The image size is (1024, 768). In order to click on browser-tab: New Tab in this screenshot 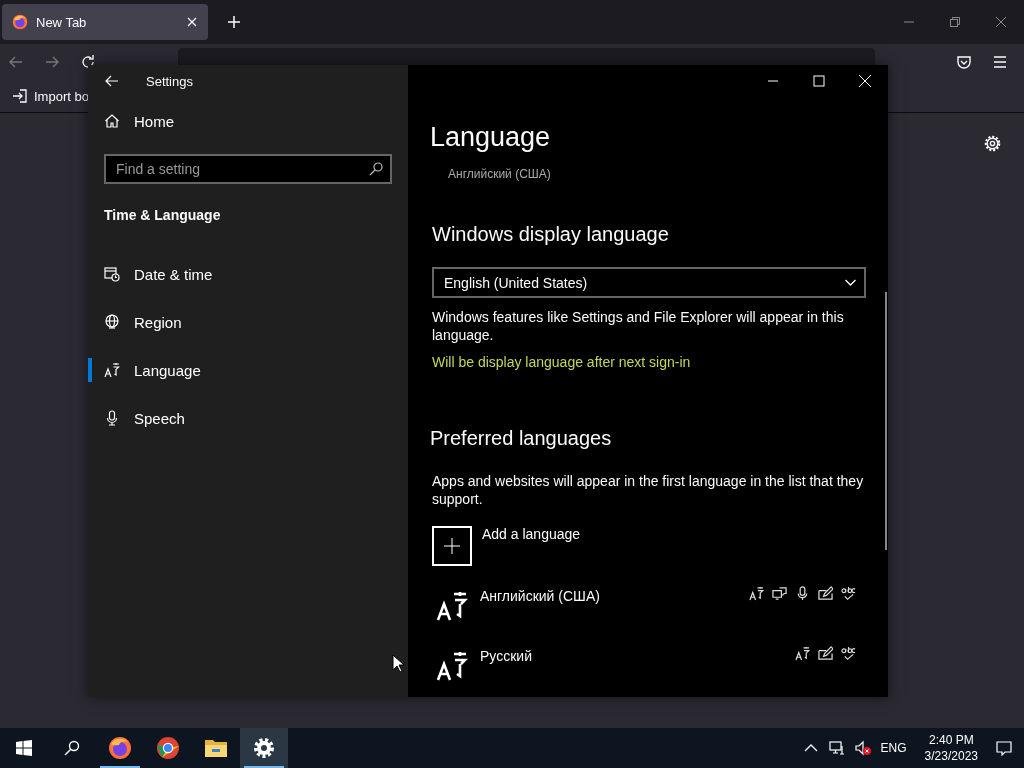, I will do `click(105, 22)`.